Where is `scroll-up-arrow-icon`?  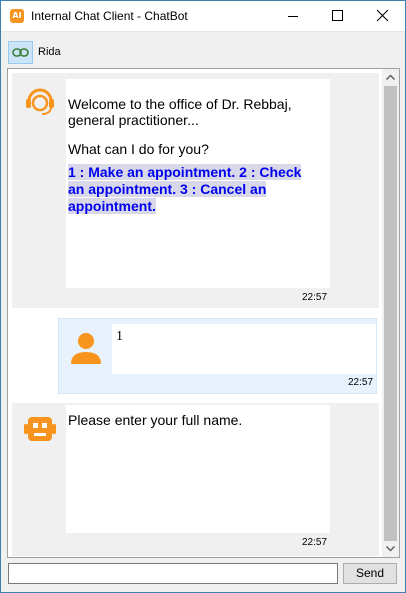
scroll-up-arrow-icon is located at coordinates (390, 77).